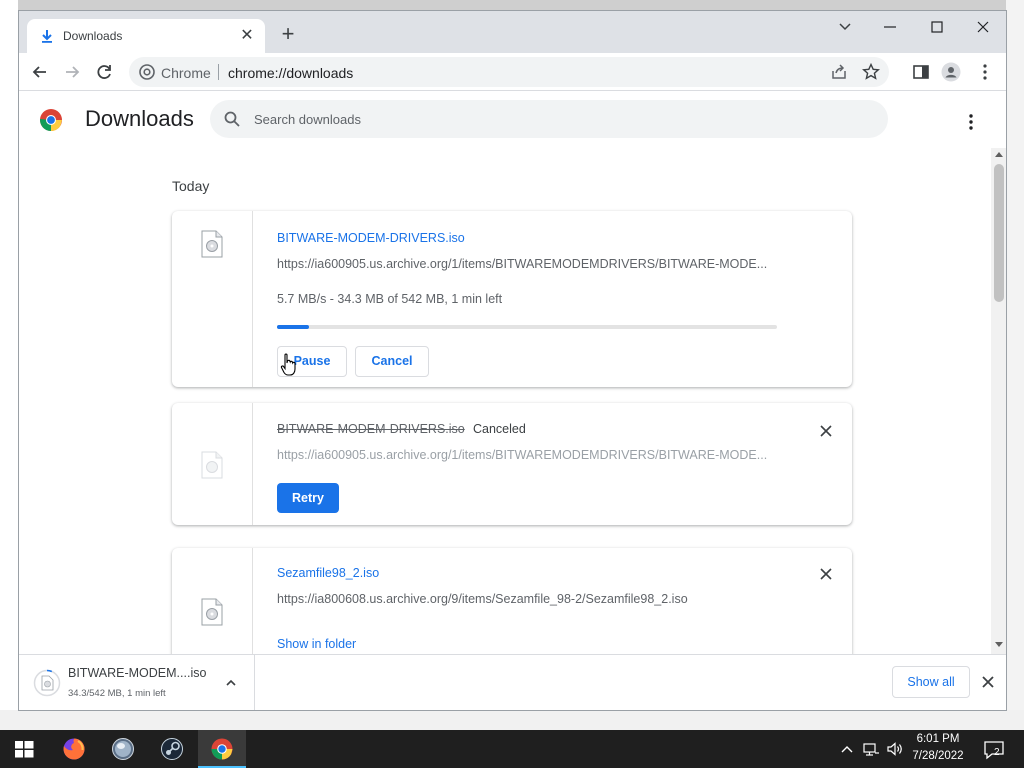 Image resolution: width=1024 pixels, height=768 pixels. I want to click on scroll-thumb, so click(999, 233).